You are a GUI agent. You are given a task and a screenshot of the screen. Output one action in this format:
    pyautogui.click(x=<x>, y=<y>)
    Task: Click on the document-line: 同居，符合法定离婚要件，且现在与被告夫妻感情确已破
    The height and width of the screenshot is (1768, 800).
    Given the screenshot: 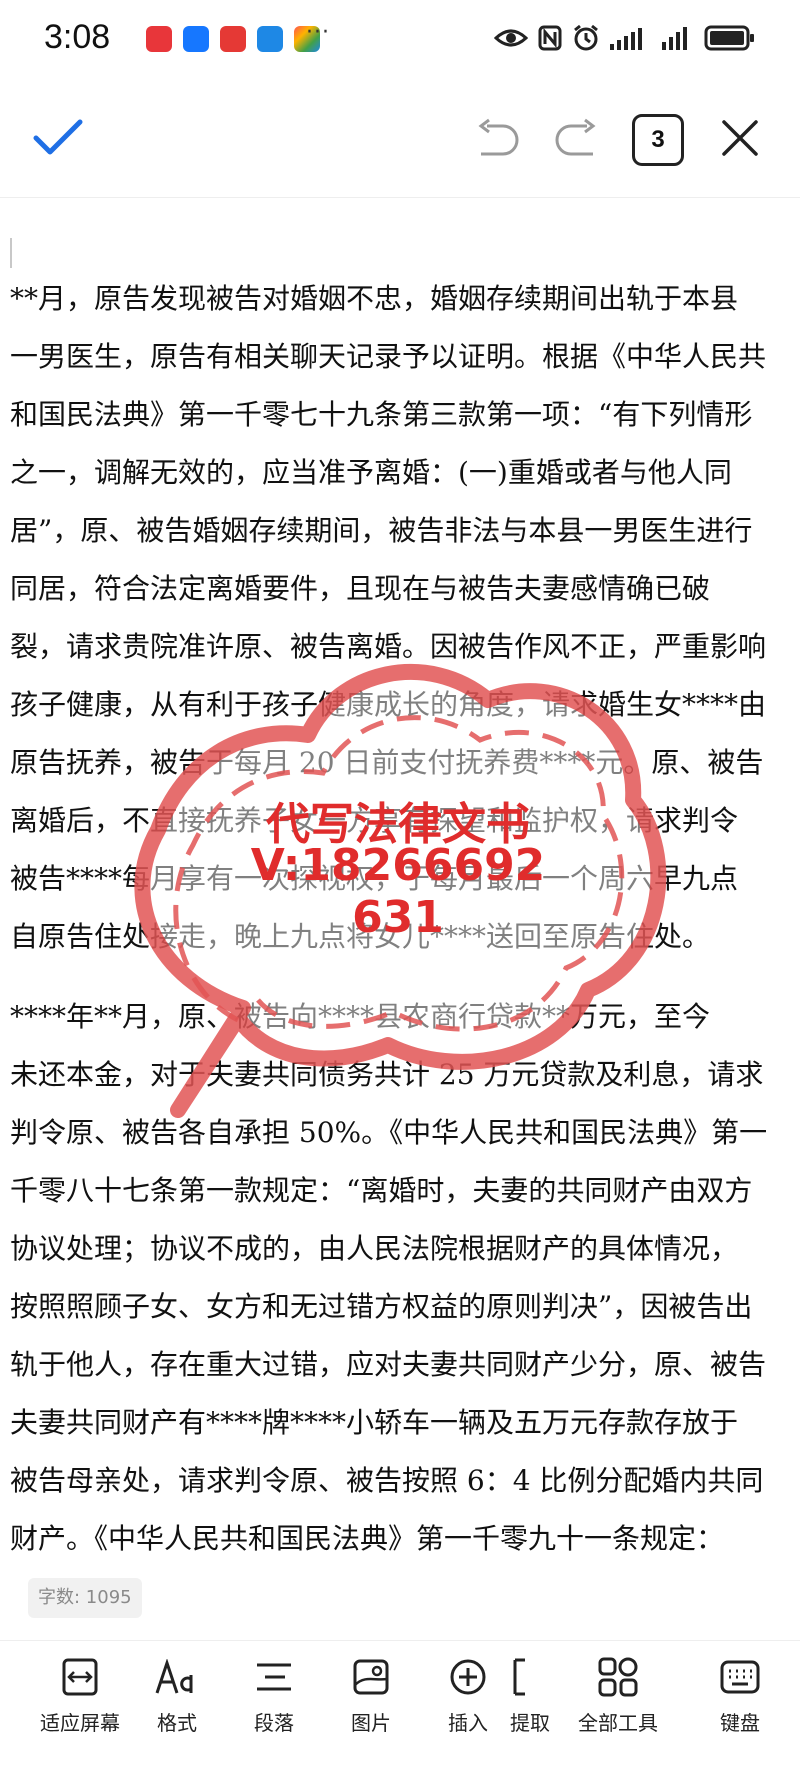 What is the action you would take?
    pyautogui.click(x=360, y=588)
    